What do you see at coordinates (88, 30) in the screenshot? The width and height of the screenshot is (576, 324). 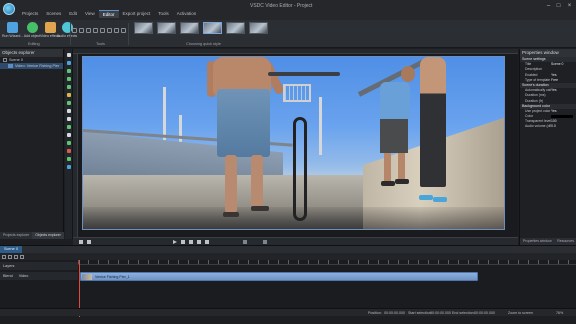 I see `align-tool-icon` at bounding box center [88, 30].